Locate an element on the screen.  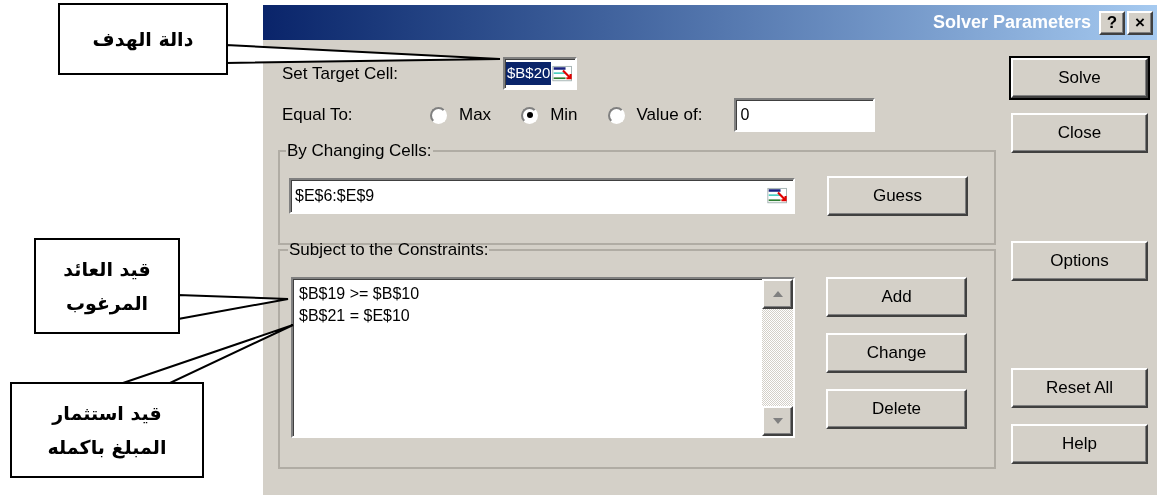
list-item: $B$21 = $E$10 is located at coordinates (530, 315).